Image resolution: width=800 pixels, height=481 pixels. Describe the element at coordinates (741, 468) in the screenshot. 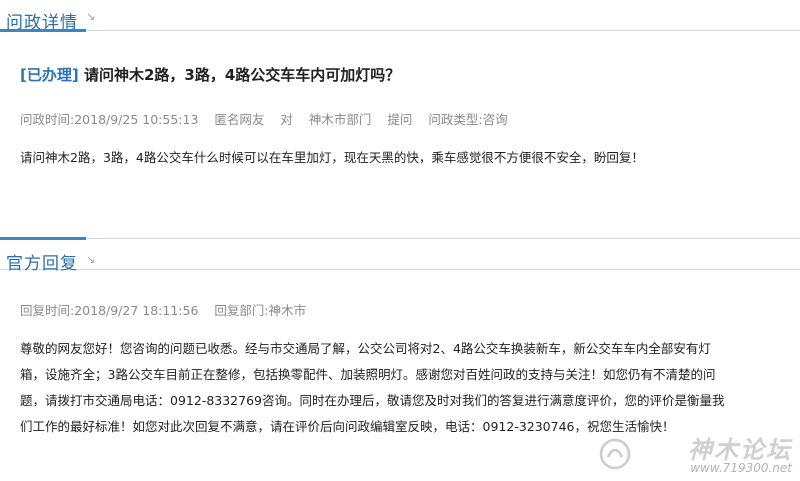

I see `watermark-url: www.719300.net` at that location.